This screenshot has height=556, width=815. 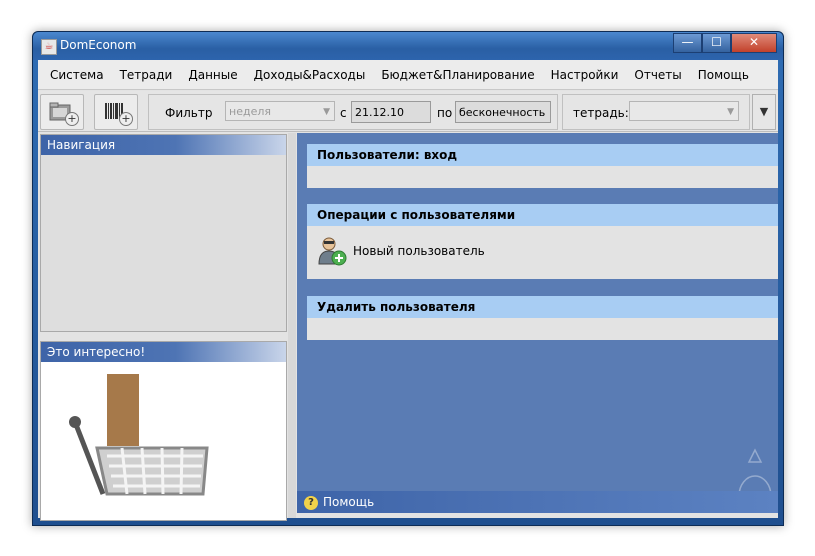 What do you see at coordinates (408, 46) in the screenshot?
I see `title-bar: ☕ DomEconom — ☐ ✕` at bounding box center [408, 46].